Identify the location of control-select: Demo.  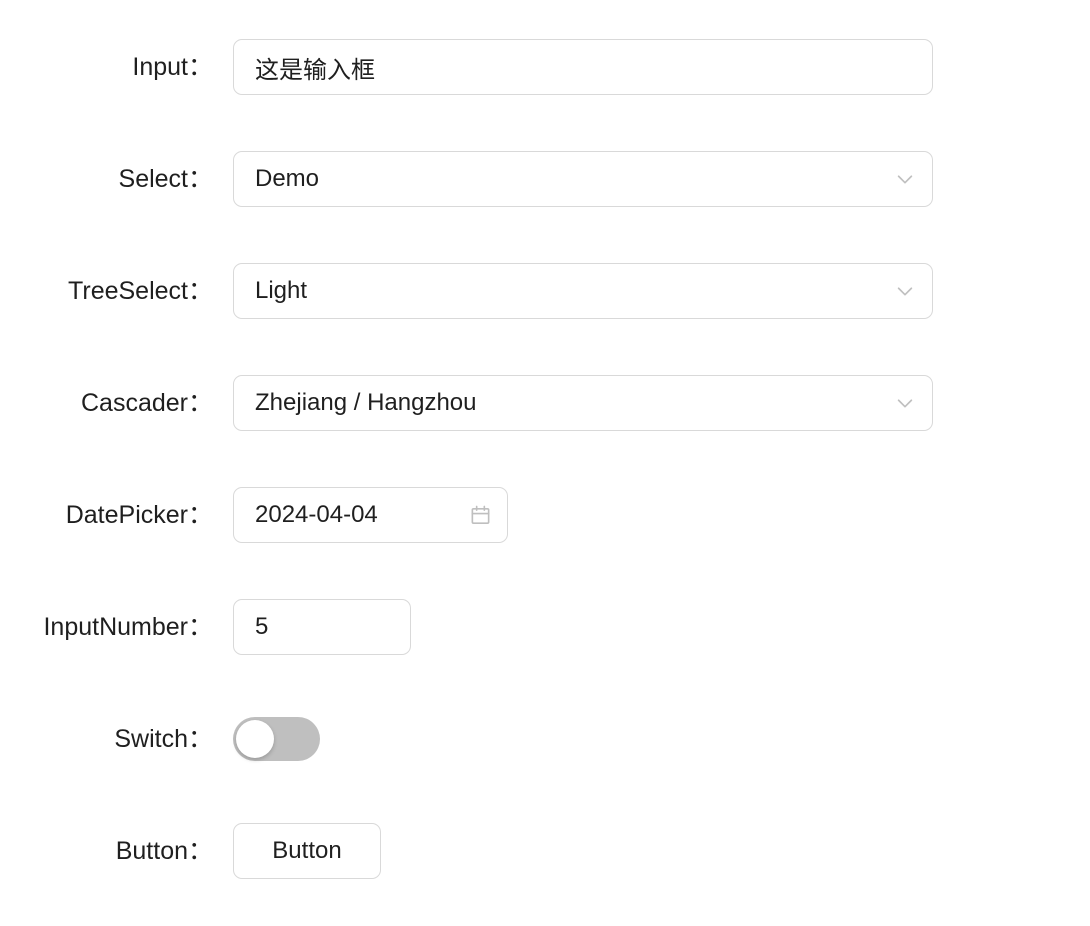
(583, 179).